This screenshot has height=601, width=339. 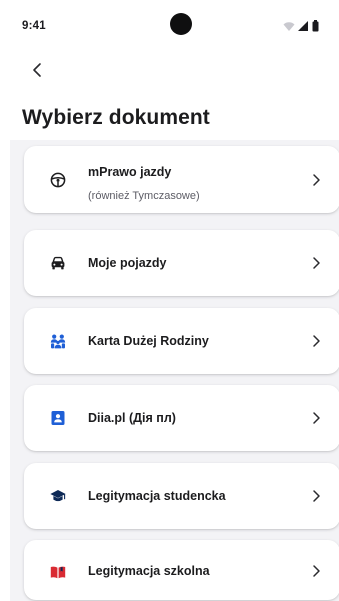 I want to click on family-icon, so click(x=58, y=341).